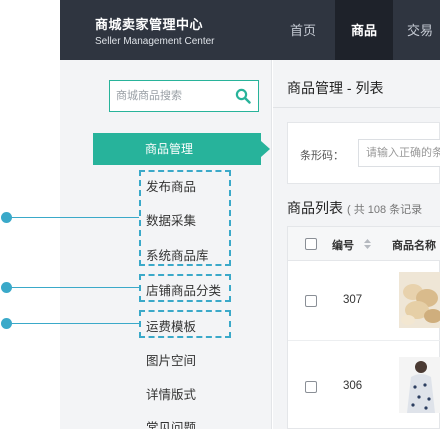 This screenshot has width=440, height=429. What do you see at coordinates (243, 96) in the screenshot?
I see `search-icon` at bounding box center [243, 96].